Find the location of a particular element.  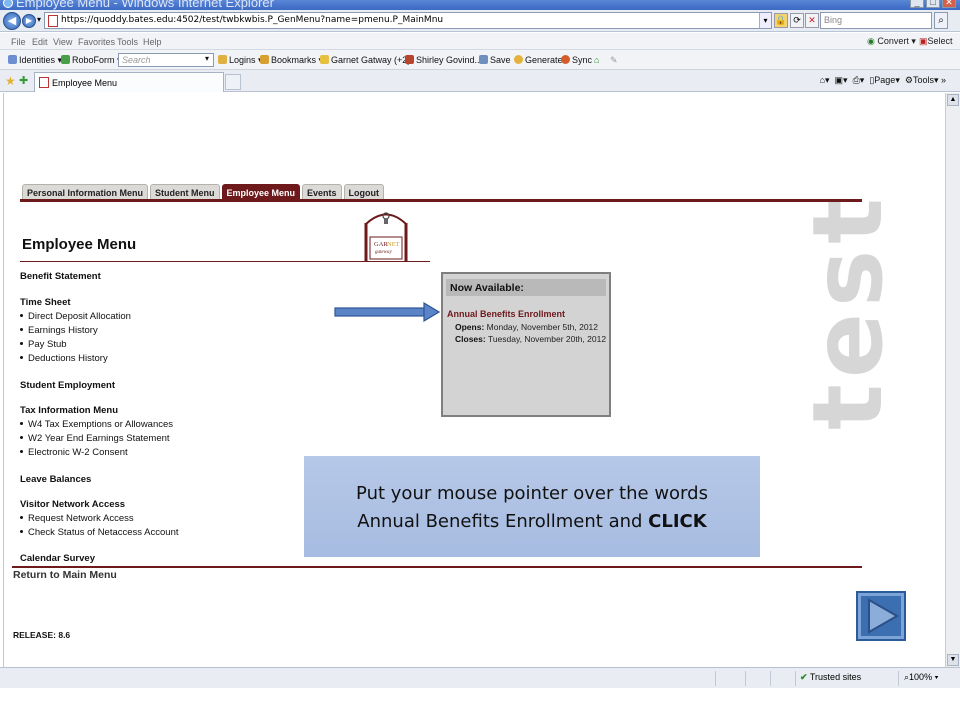

close-window-button: ✕ is located at coordinates (949, 4).